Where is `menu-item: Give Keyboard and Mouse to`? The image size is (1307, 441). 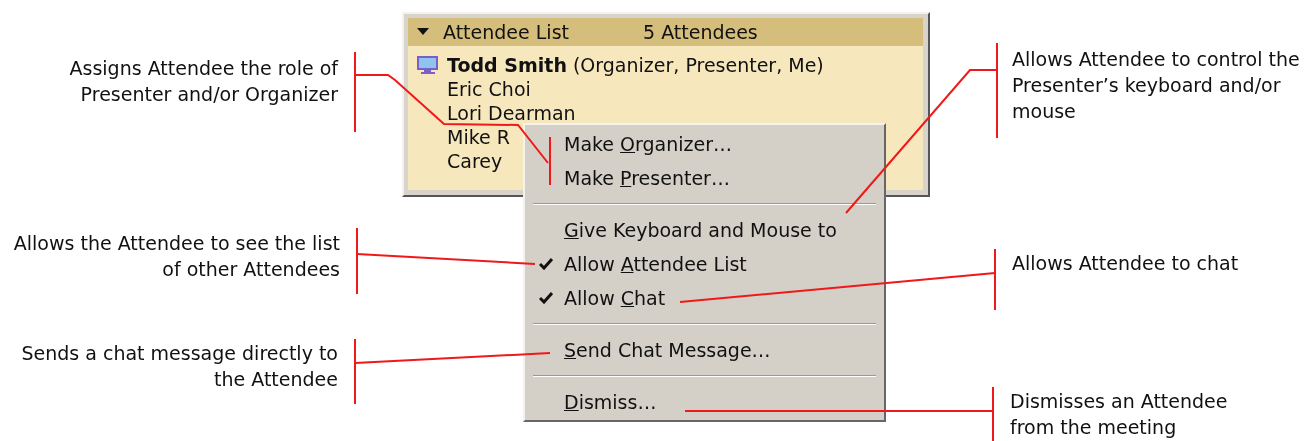 menu-item: Give Keyboard and Mouse to is located at coordinates (704, 230).